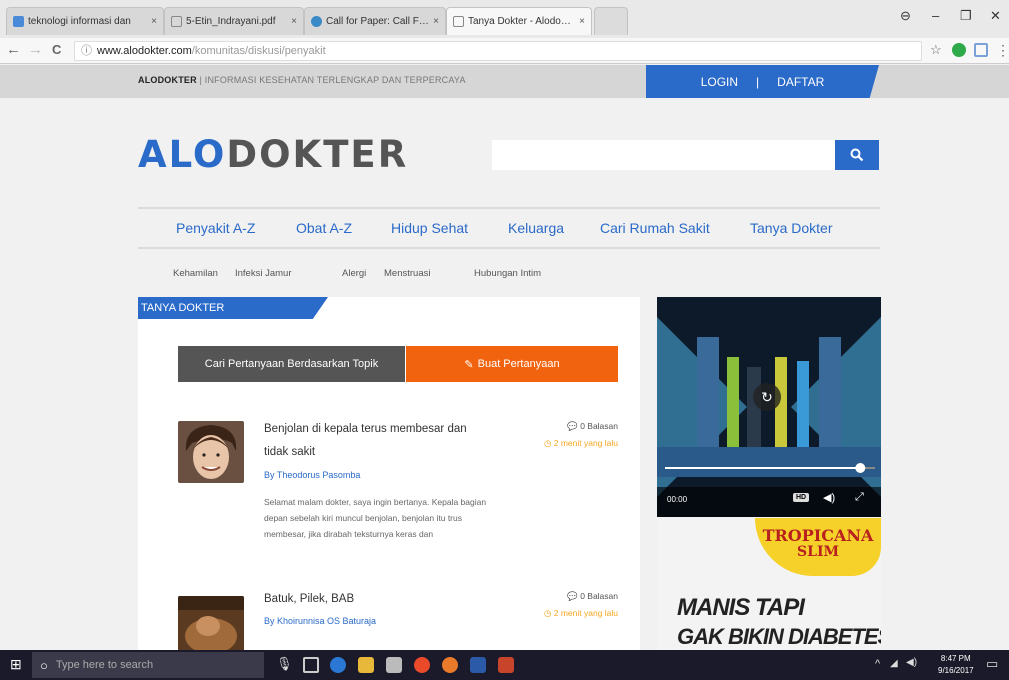 This screenshot has height=680, width=1009. Describe the element at coordinates (338, 665) in the screenshot. I see `edge-icon` at that location.